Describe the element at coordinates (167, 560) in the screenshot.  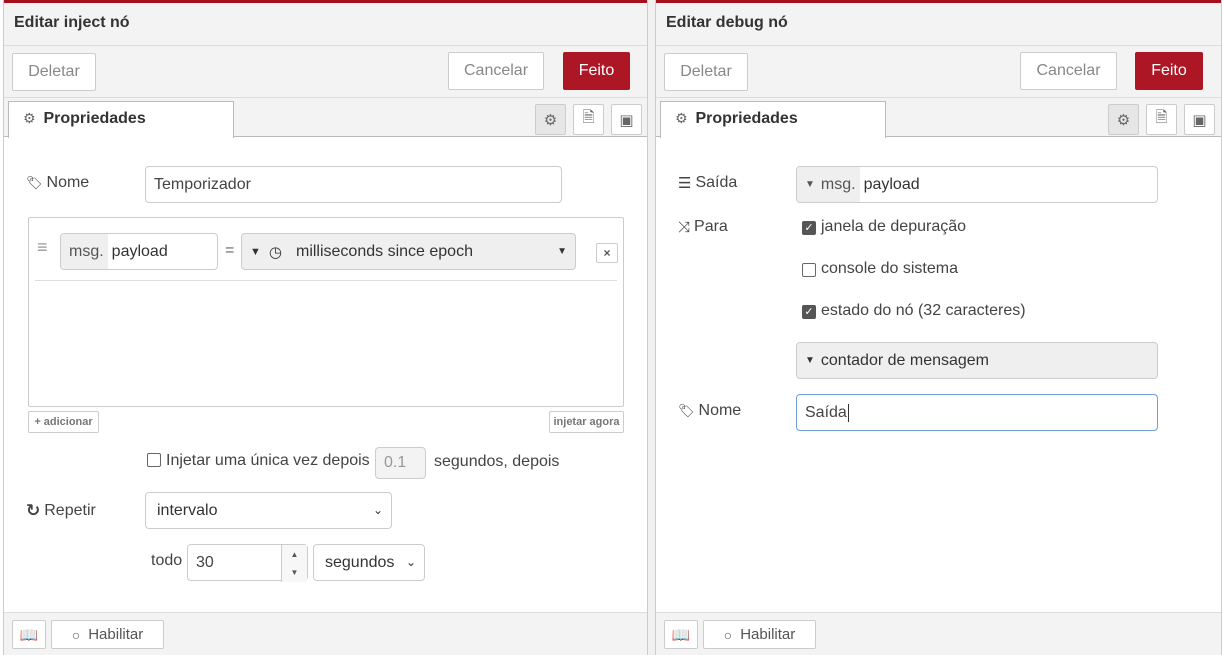
I see `every-label: todo` at that location.